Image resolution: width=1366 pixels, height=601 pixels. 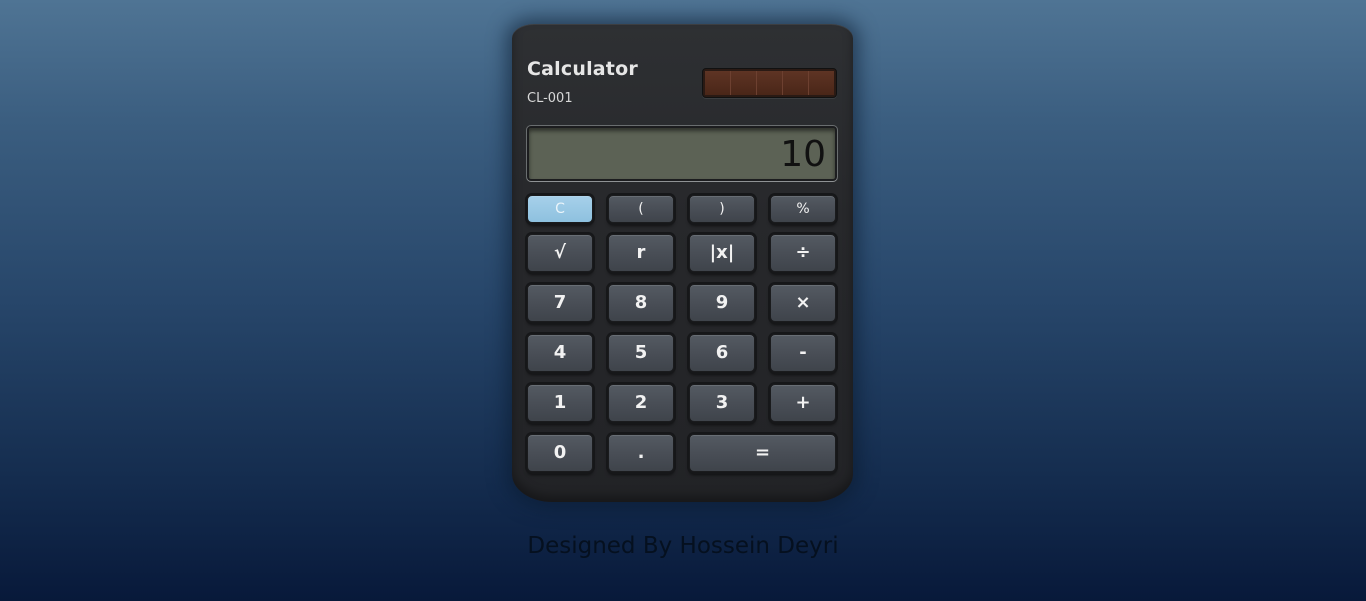 What do you see at coordinates (803, 353) in the screenshot?
I see `minus-button: -` at bounding box center [803, 353].